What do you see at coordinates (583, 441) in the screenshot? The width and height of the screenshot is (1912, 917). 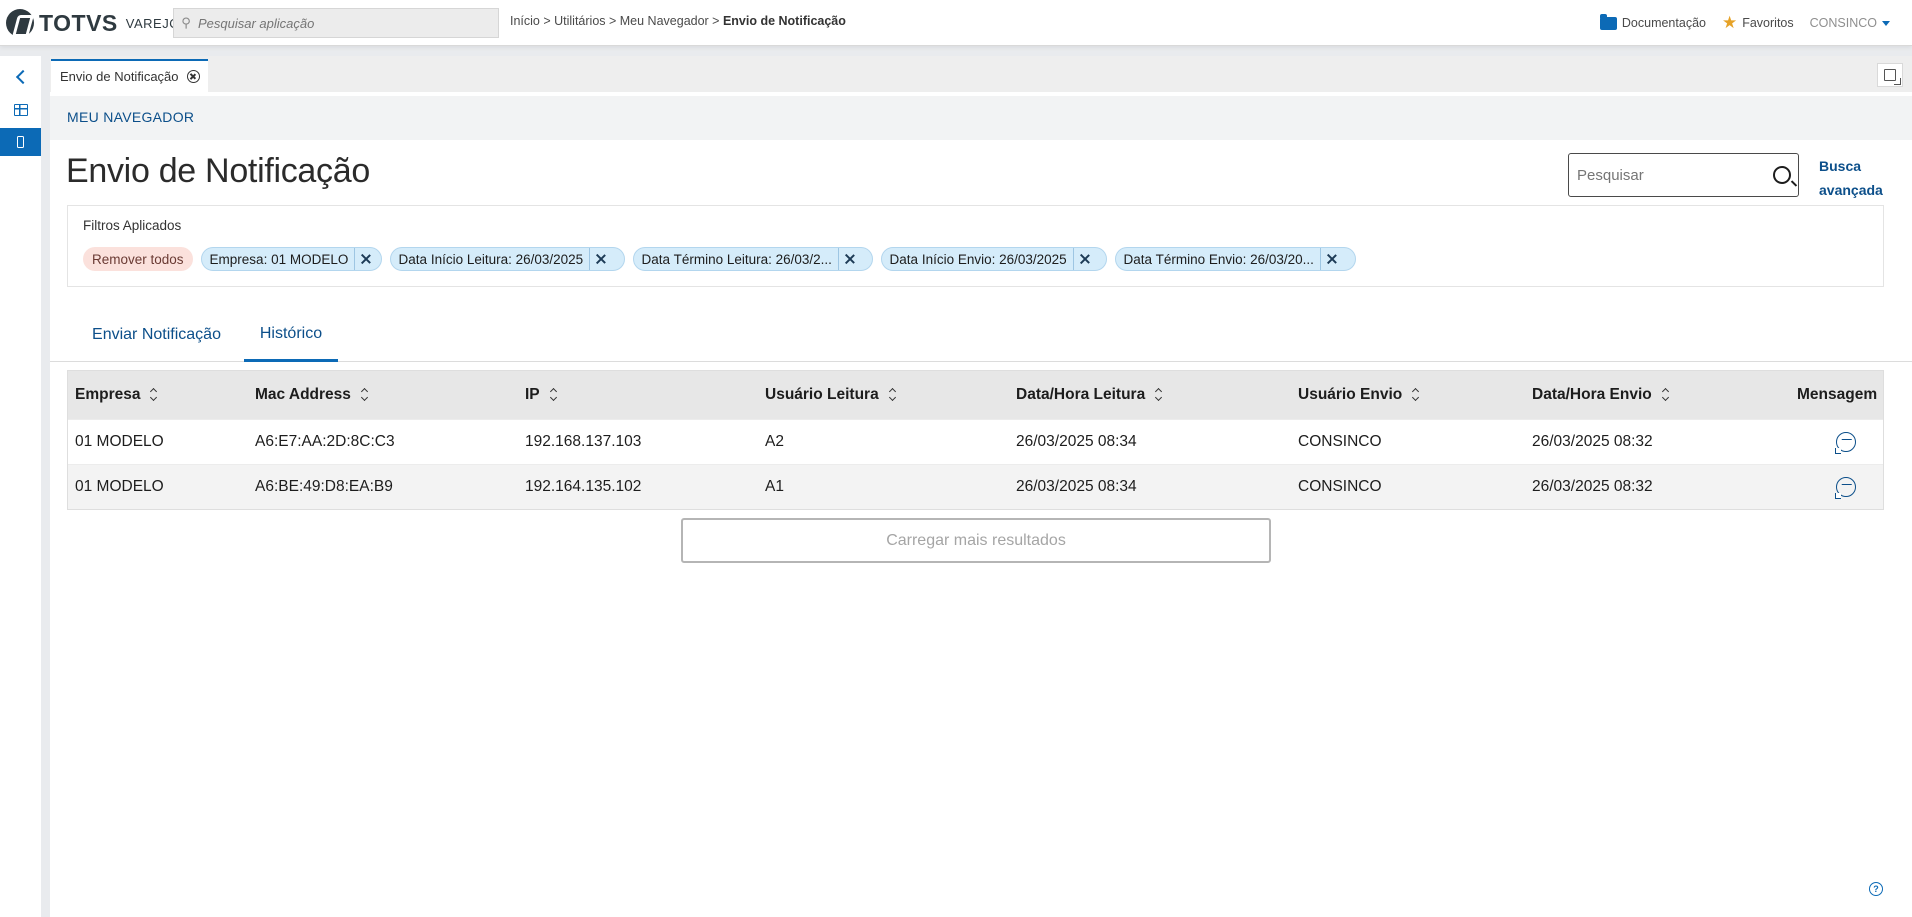 I see `cell-ip: 192.168.137.103` at bounding box center [583, 441].